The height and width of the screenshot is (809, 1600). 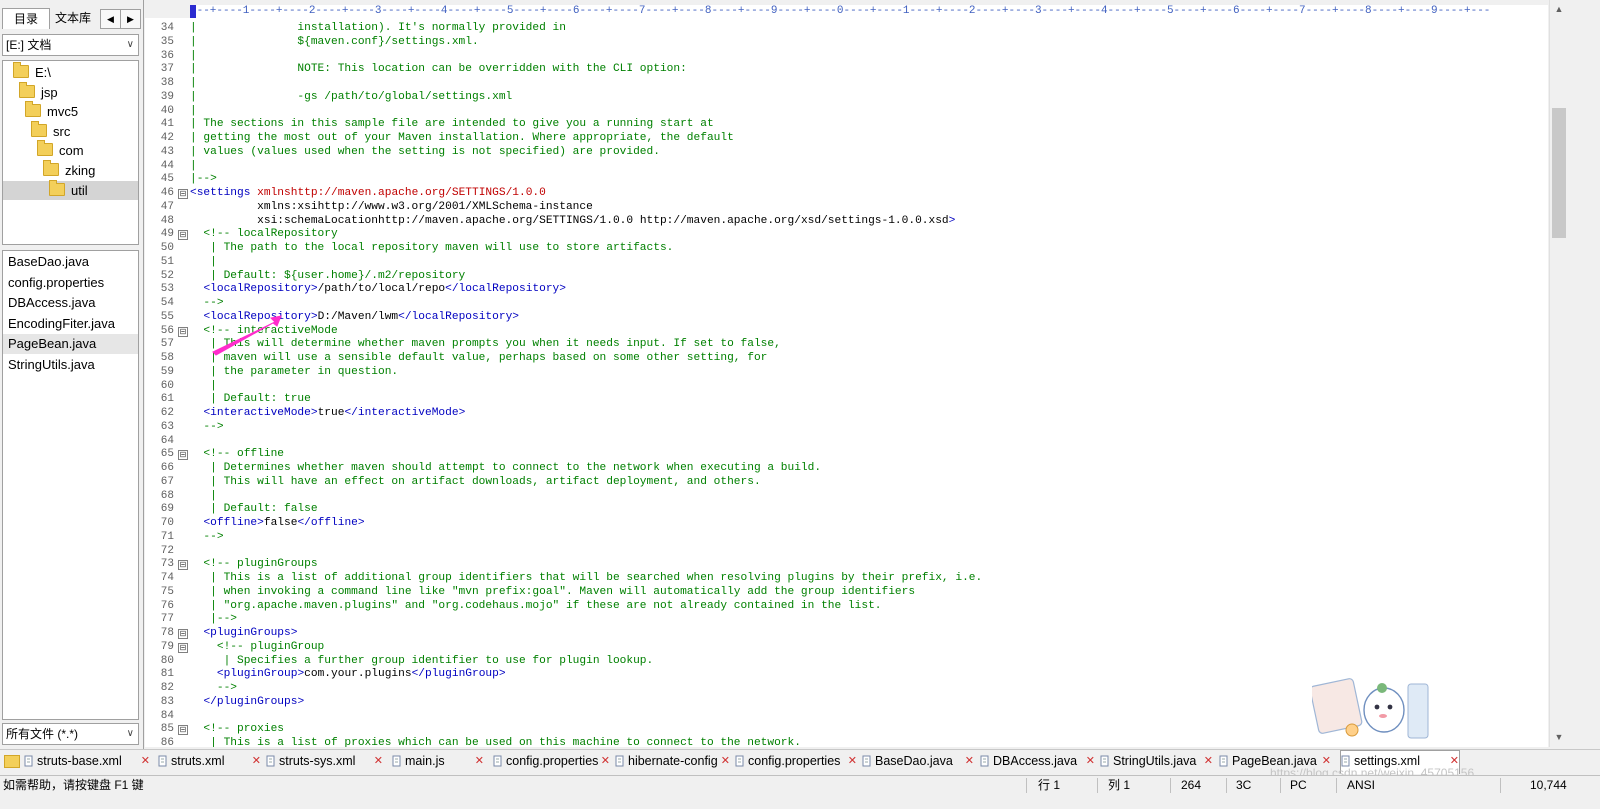 What do you see at coordinates (1156, 761) in the screenshot?
I see `document-tab: StringUtils.java ✕` at bounding box center [1156, 761].